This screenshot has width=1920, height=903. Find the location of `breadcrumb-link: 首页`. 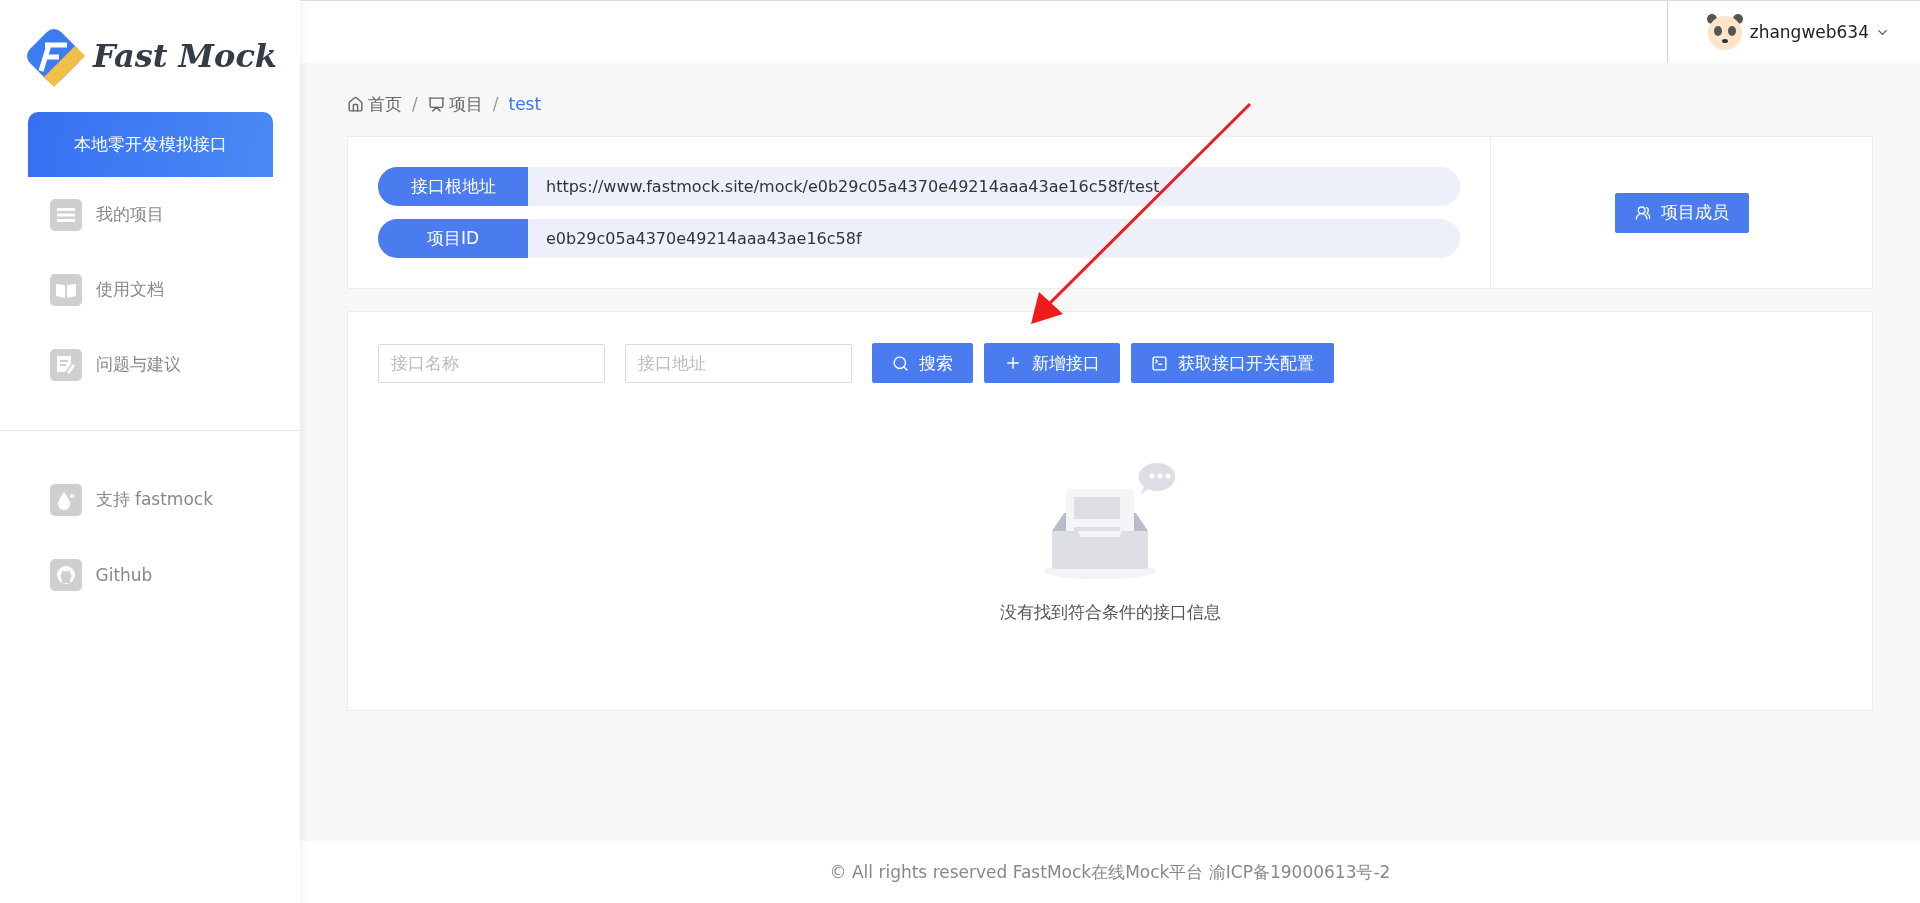

breadcrumb-link: 首页 is located at coordinates (385, 104).